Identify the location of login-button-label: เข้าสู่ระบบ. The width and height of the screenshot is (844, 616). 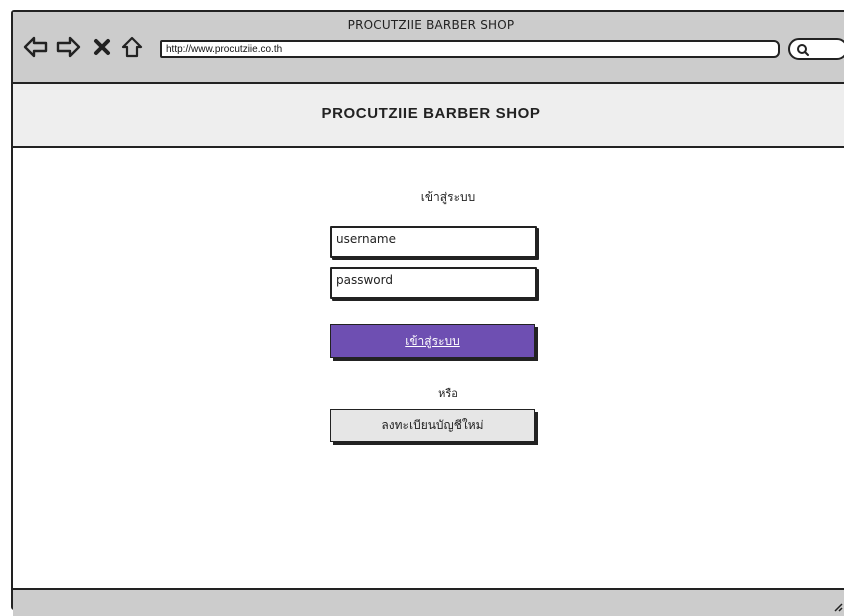
(432, 340).